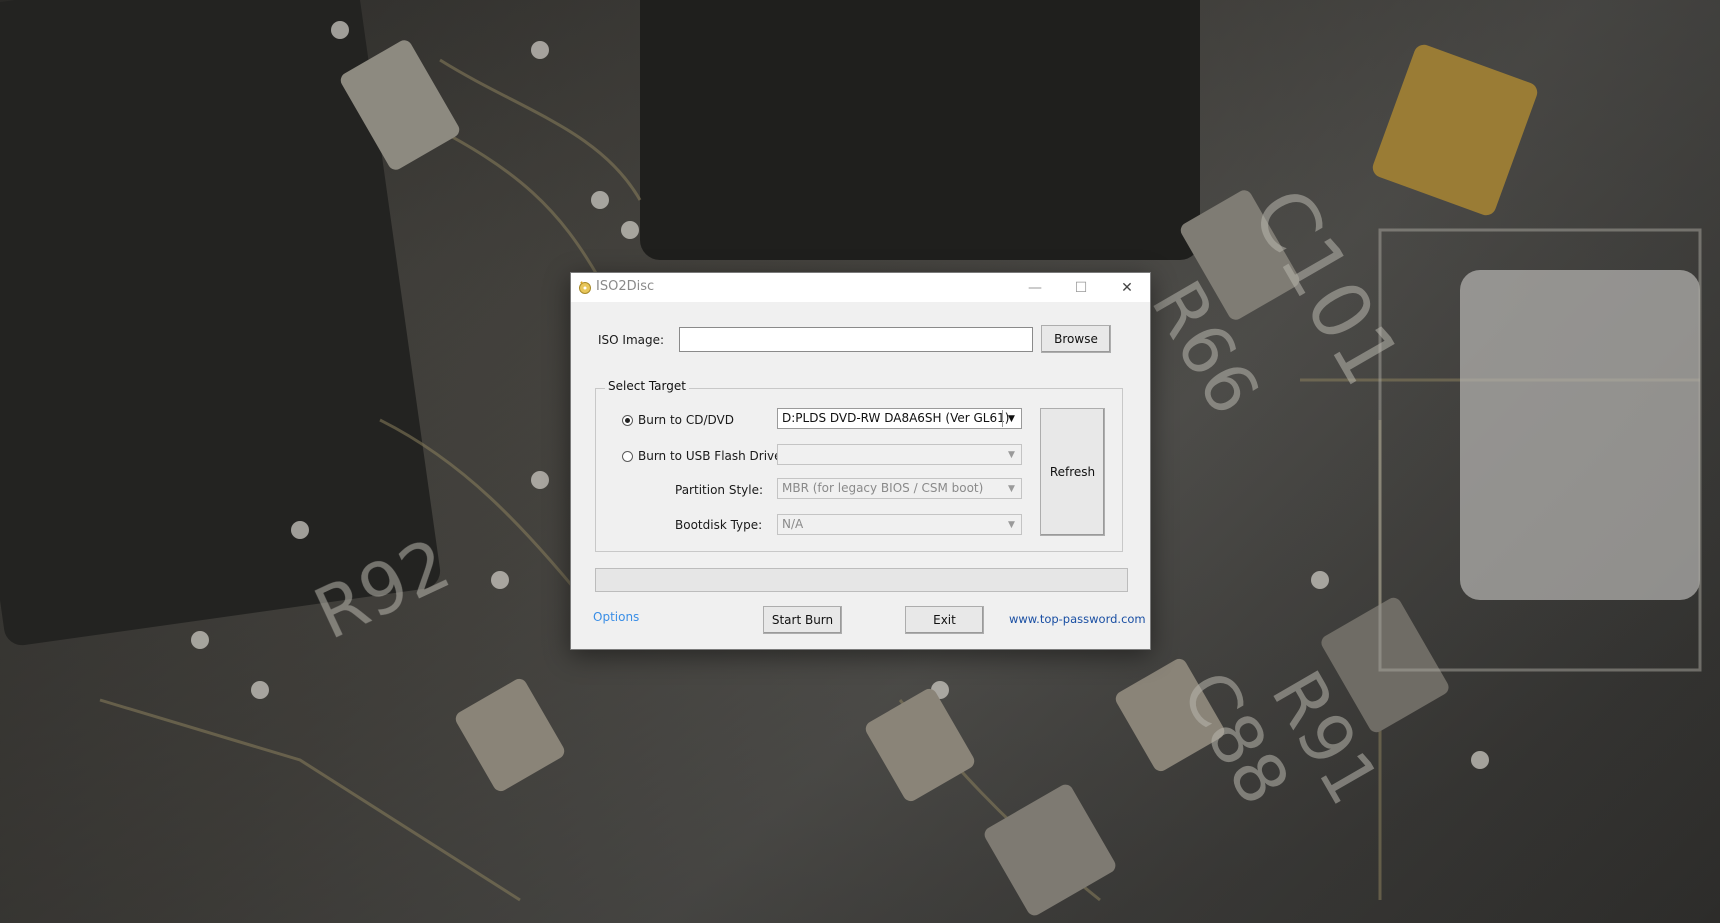 This screenshot has width=1720, height=923. Describe the element at coordinates (899, 454) in the screenshot. I see `usb-drive-select: ▼` at that location.